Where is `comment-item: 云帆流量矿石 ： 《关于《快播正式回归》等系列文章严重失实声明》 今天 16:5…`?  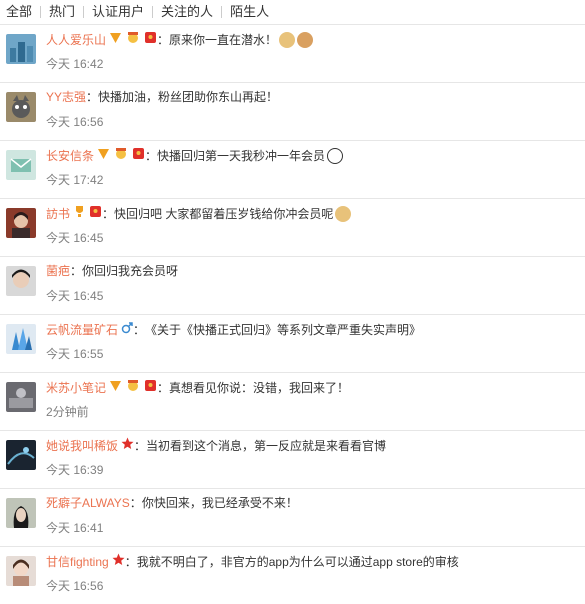
comment-item: 云帆流量矿石 ： 《关于《快播正式回归》等系列文章严重失实声明》 今天 16:5… is located at coordinates (292, 343).